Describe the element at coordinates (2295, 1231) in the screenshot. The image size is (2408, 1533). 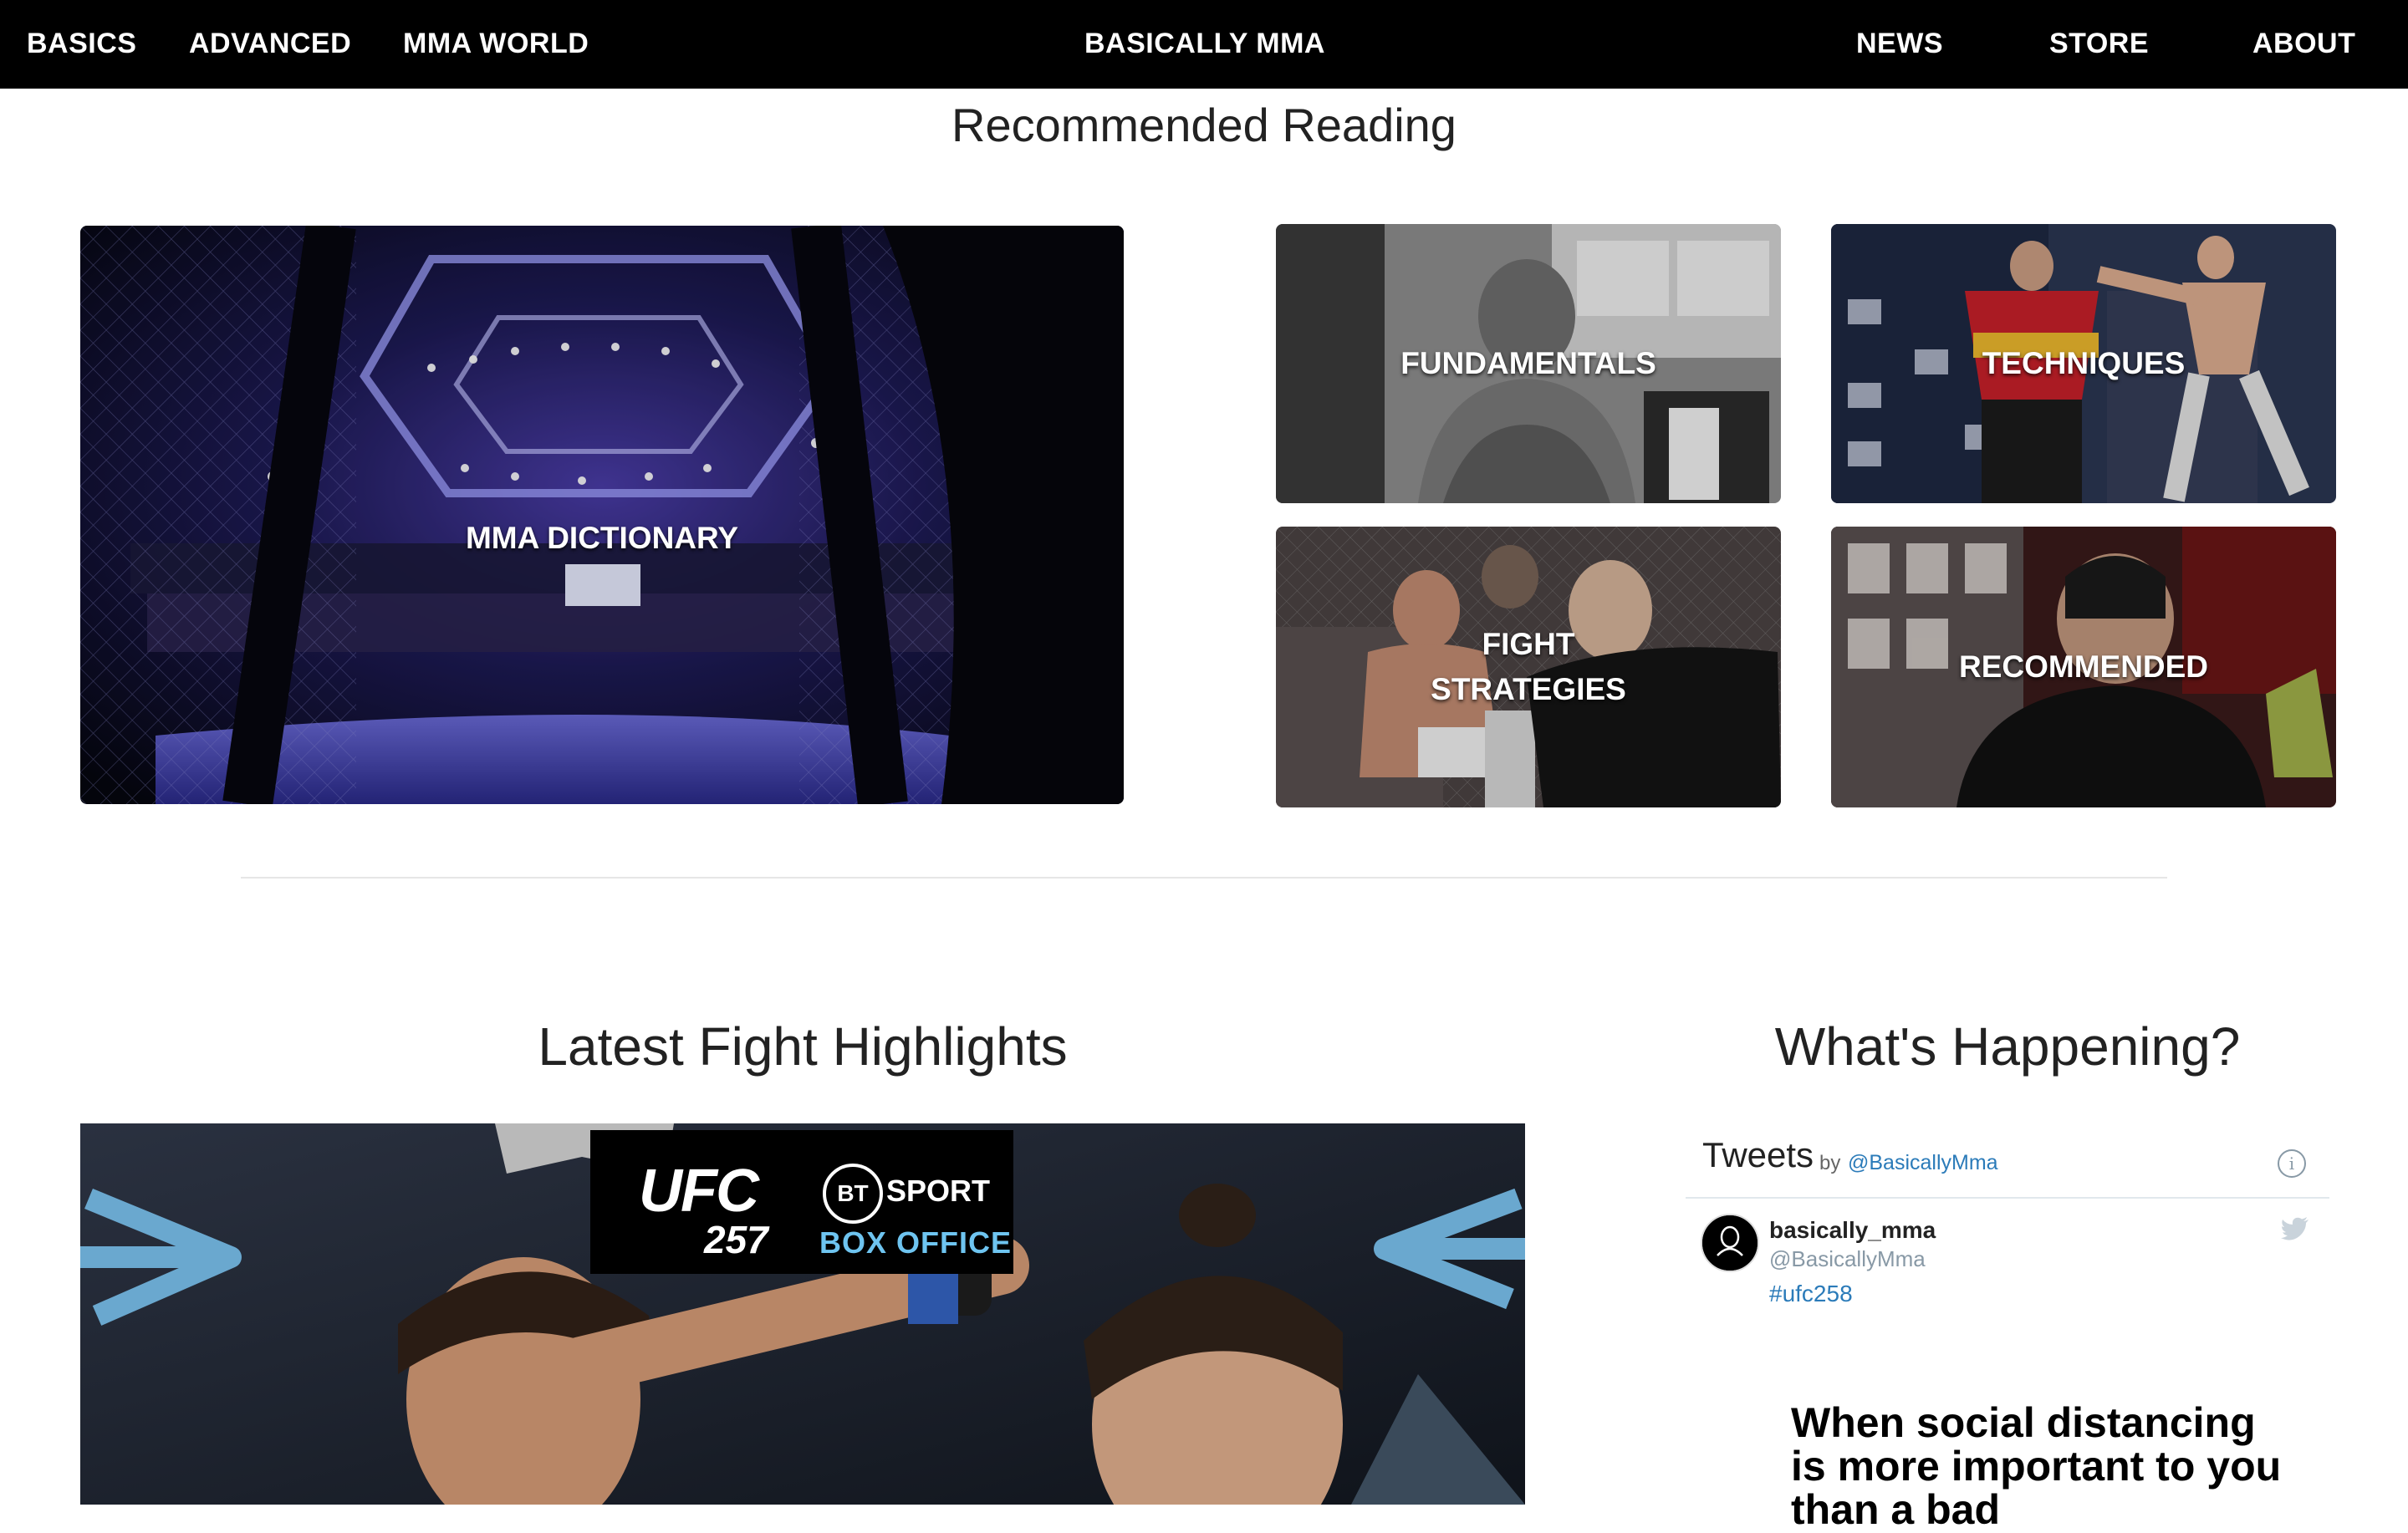
I see `twitter-bird-icon` at that location.